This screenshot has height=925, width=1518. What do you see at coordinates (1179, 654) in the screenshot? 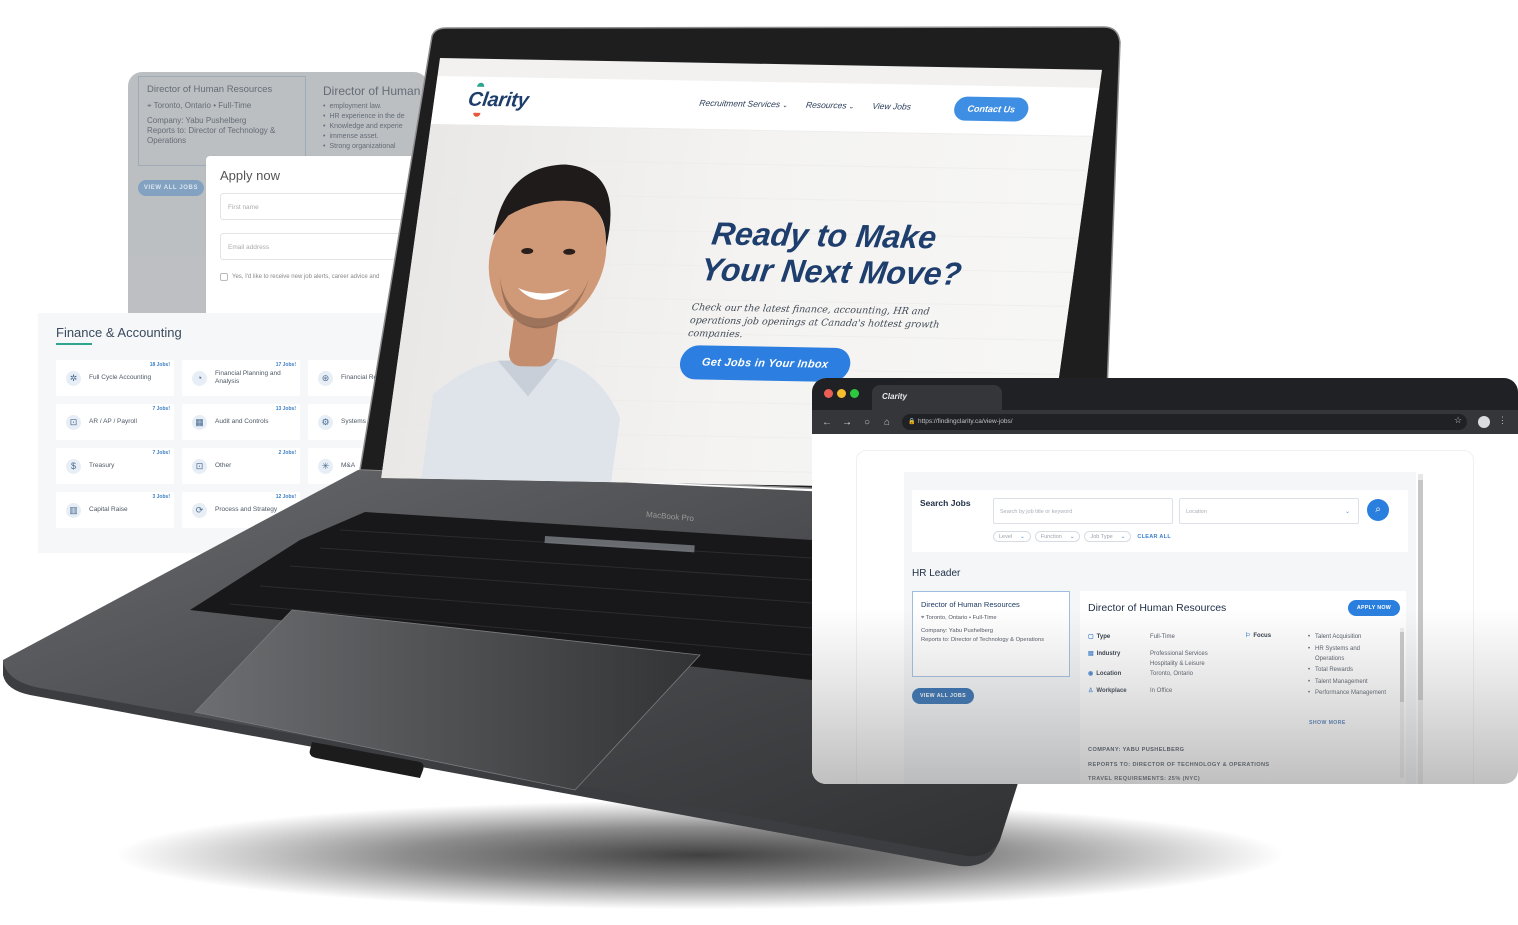
I see `fact-value-line: Professional Services` at bounding box center [1179, 654].